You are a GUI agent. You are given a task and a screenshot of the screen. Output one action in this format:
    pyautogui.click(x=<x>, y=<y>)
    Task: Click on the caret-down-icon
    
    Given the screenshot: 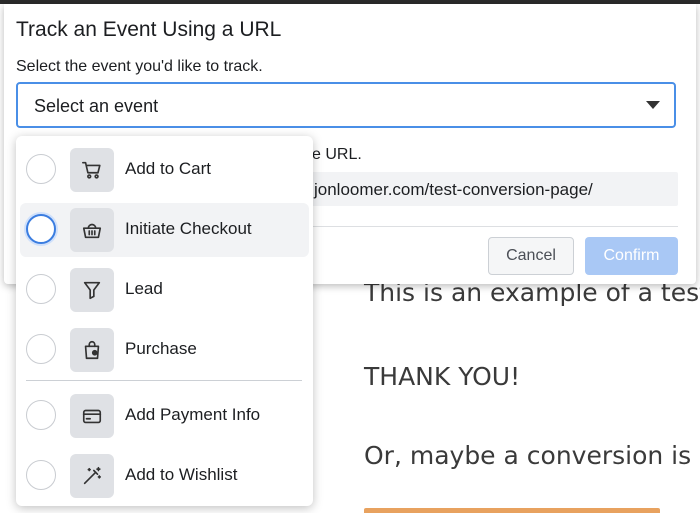 What is the action you would take?
    pyautogui.click(x=653, y=105)
    